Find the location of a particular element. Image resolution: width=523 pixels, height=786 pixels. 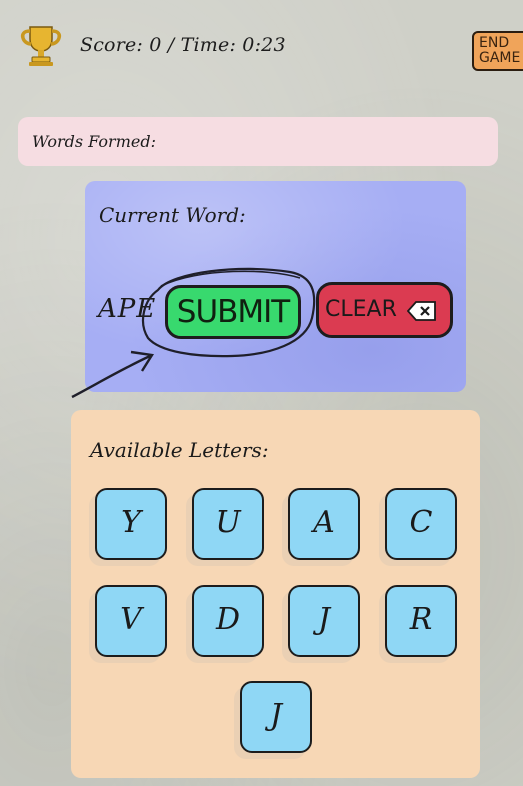

letter-tile-c: C is located at coordinates (421, 524).